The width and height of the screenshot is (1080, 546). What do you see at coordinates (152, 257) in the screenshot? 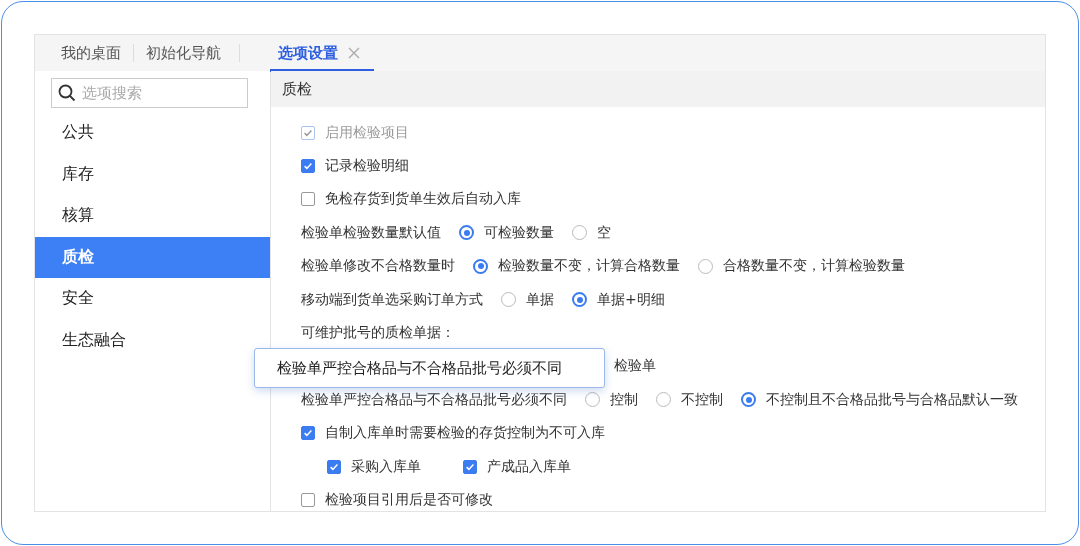
I see `sidebar-item: 质检` at bounding box center [152, 257].